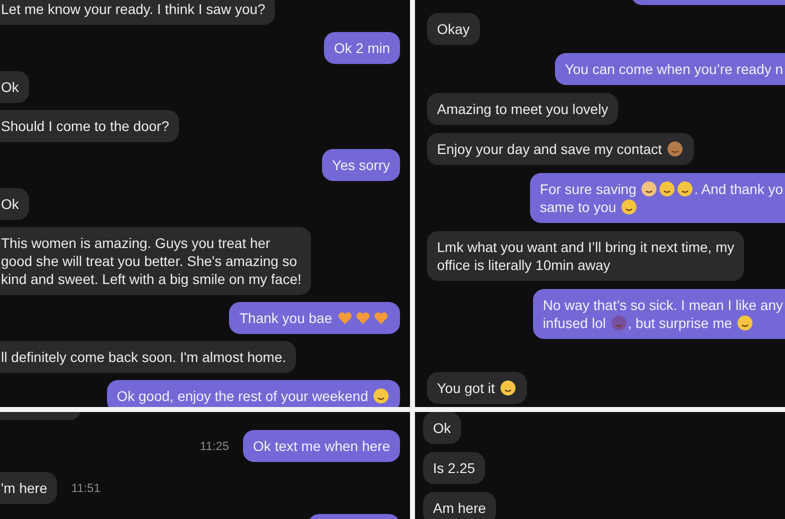  I want to click on message-text: same to you, so click(579, 207).